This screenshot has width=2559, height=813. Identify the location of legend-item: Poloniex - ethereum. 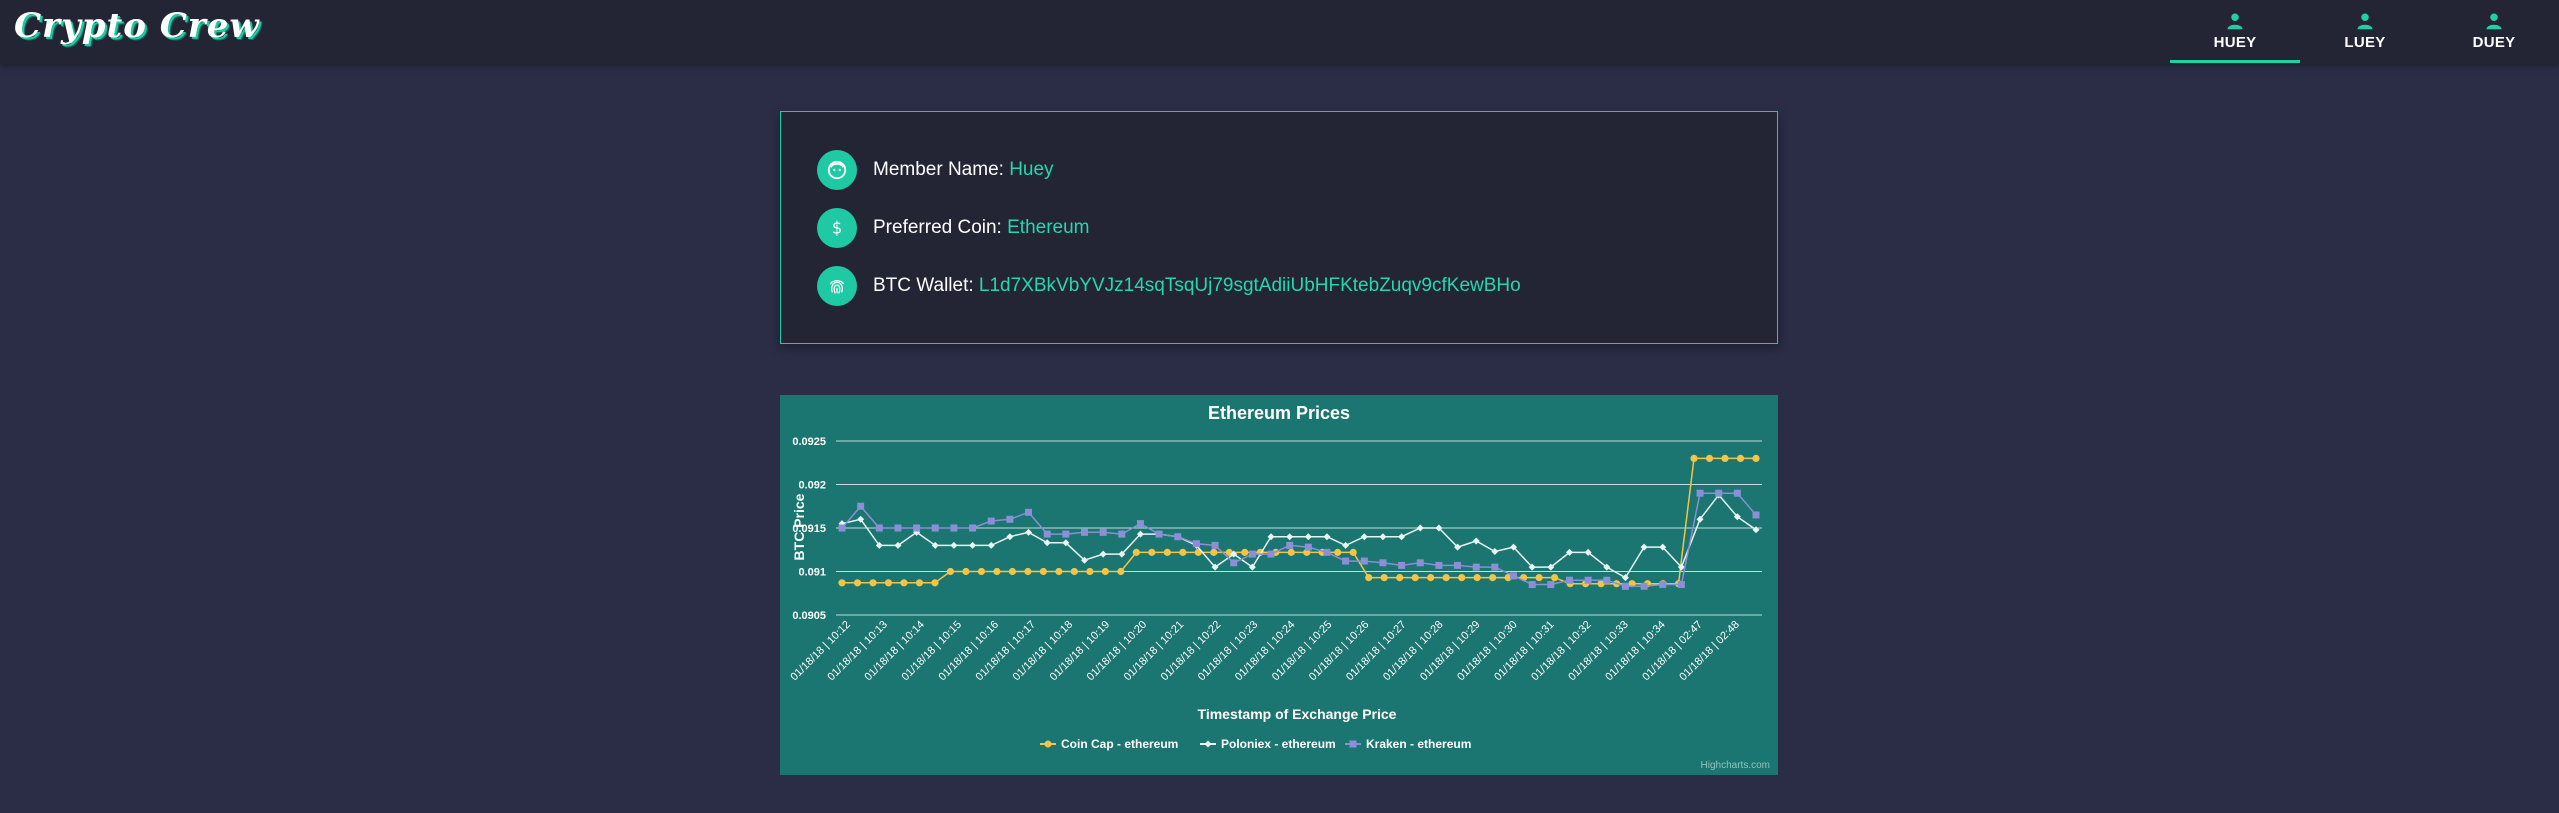
(1268, 744).